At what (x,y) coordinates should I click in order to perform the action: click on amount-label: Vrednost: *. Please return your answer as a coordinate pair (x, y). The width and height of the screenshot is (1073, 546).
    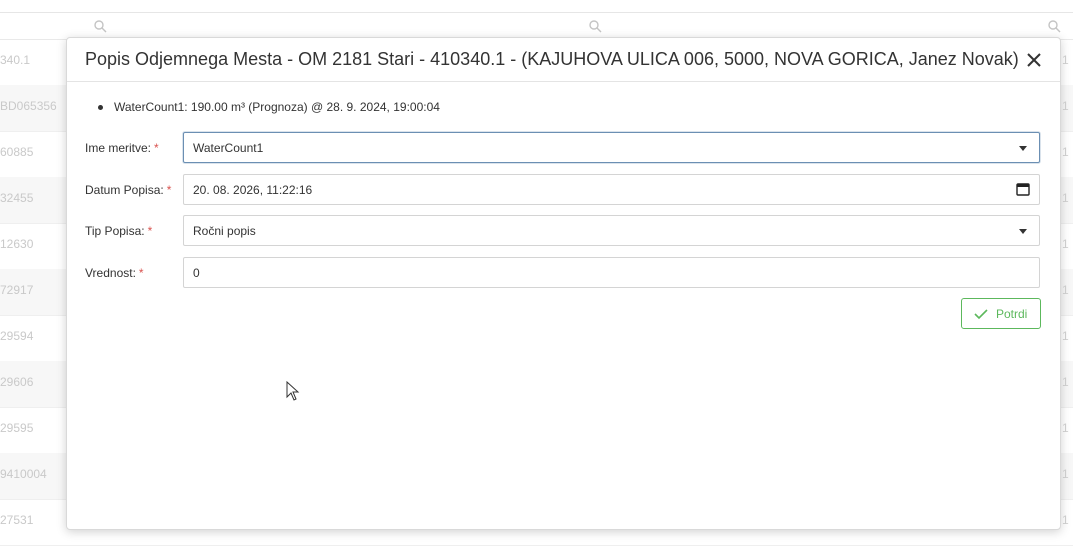
    Looking at the image, I should click on (114, 273).